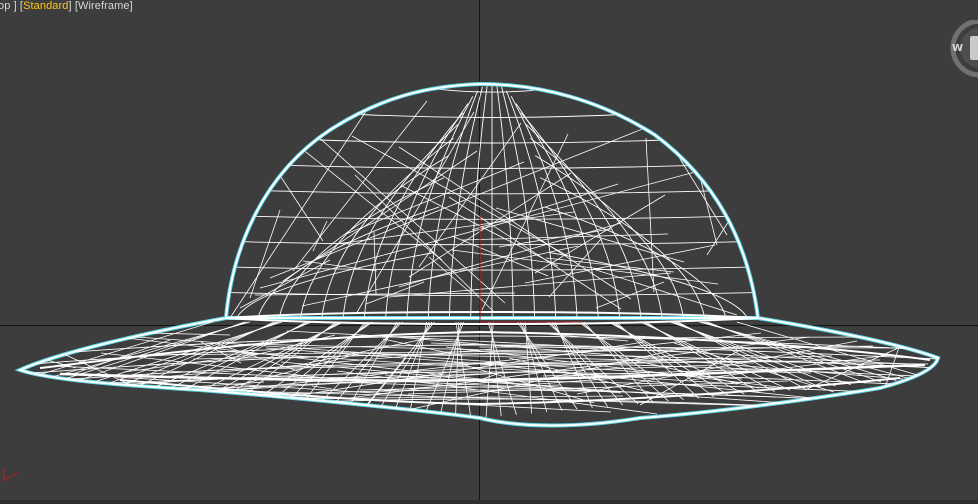 This screenshot has height=504, width=978. Describe the element at coordinates (489, 502) in the screenshot. I see `viewport-bottom-border` at that location.